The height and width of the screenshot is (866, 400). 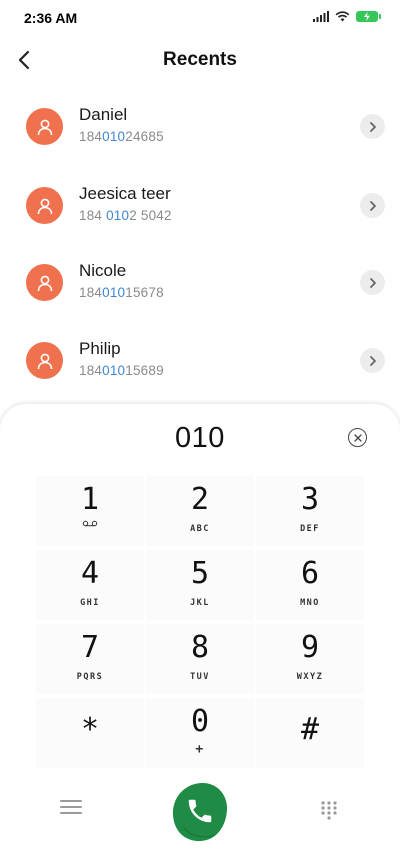 I want to click on dialpad-icon, so click(x=329, y=810).